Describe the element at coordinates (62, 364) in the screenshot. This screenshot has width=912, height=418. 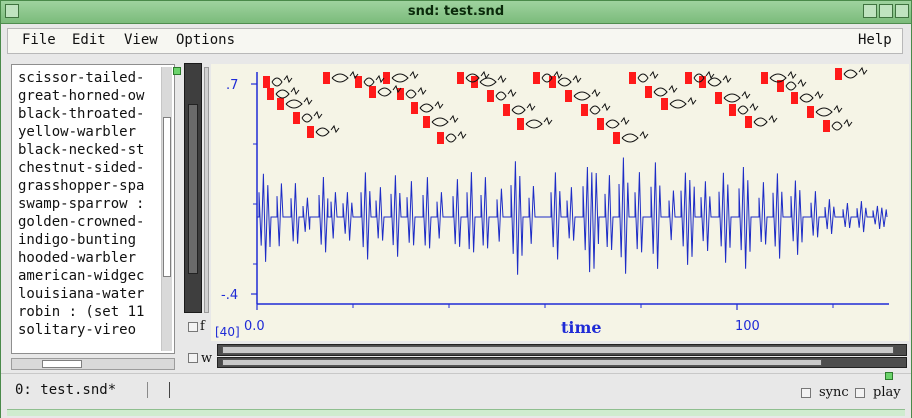
I see `list-horizontal-scroll-thumb` at that location.